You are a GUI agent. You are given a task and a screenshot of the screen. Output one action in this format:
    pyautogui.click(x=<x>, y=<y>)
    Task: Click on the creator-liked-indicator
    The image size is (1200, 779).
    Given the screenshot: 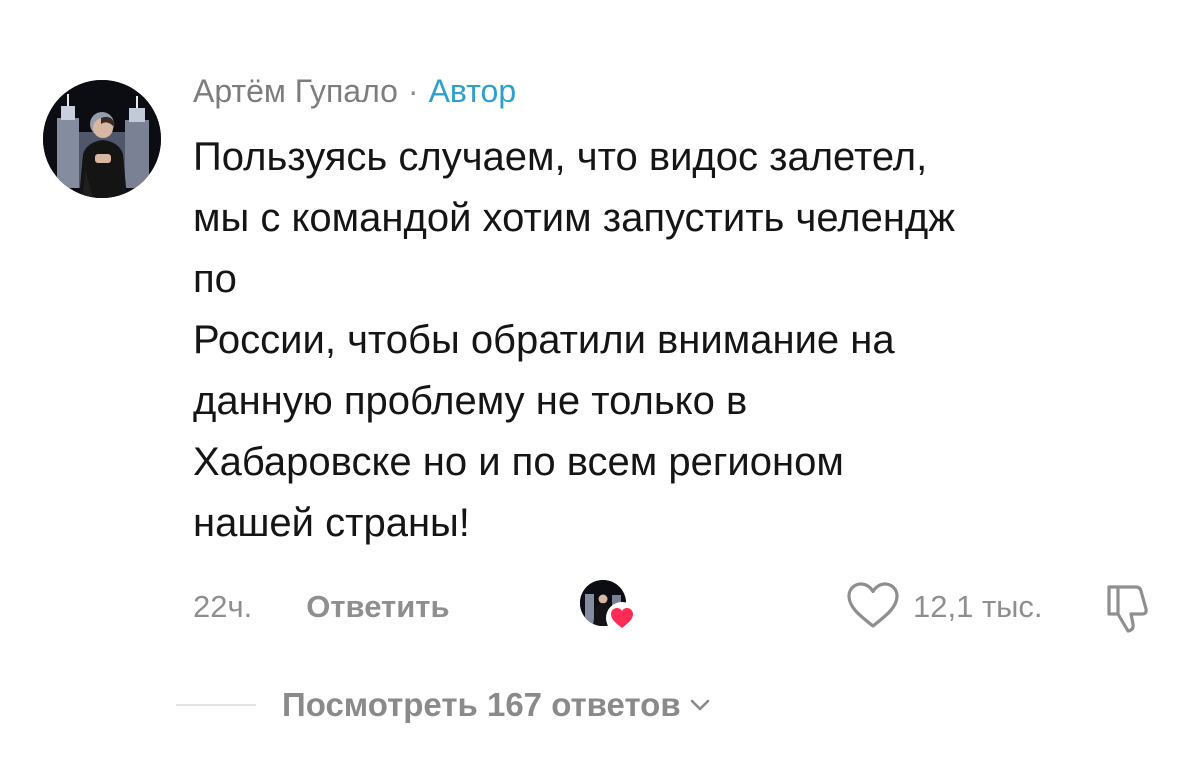 What is the action you would take?
    pyautogui.click(x=609, y=607)
    